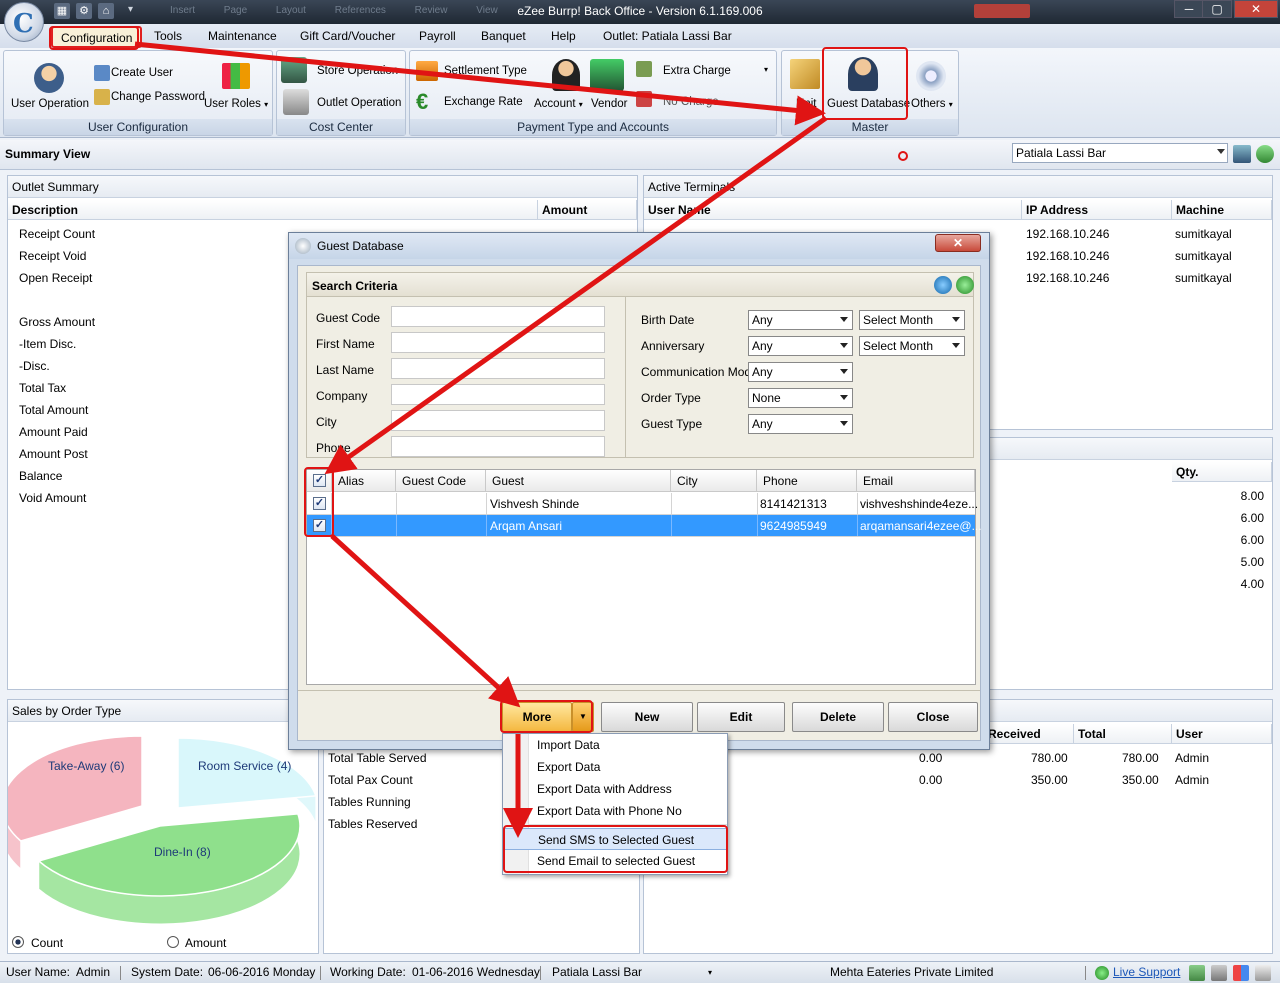  What do you see at coordinates (615, 839) in the screenshot?
I see `menu-item-send-sms: Send SMS to Selected Guest` at bounding box center [615, 839].